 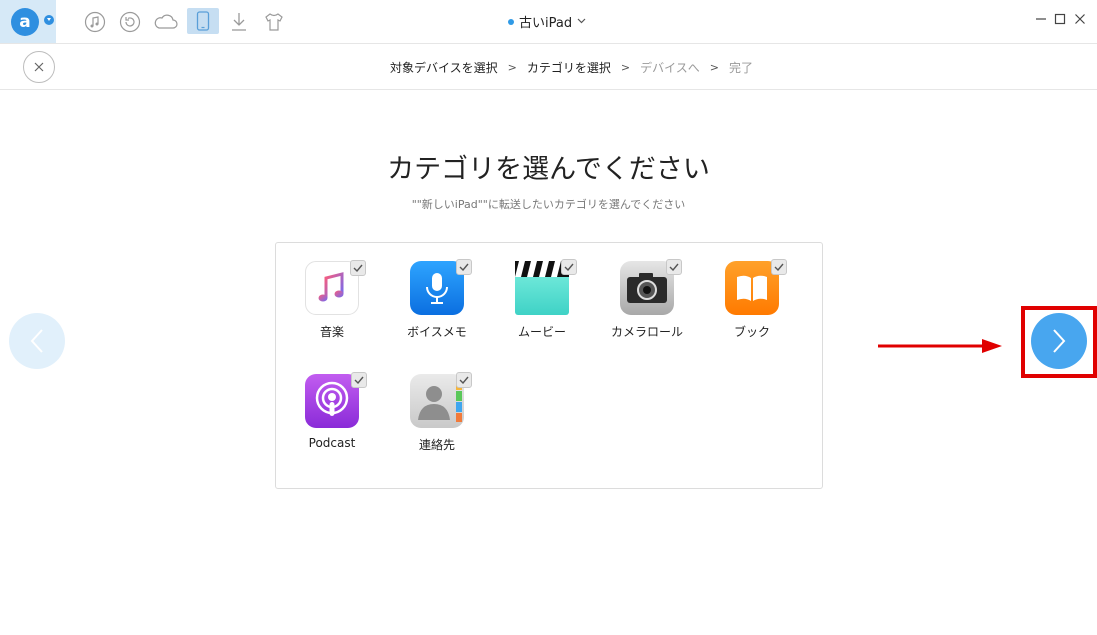 What do you see at coordinates (25, 22) in the screenshot?
I see `app-logo-icon: a` at bounding box center [25, 22].